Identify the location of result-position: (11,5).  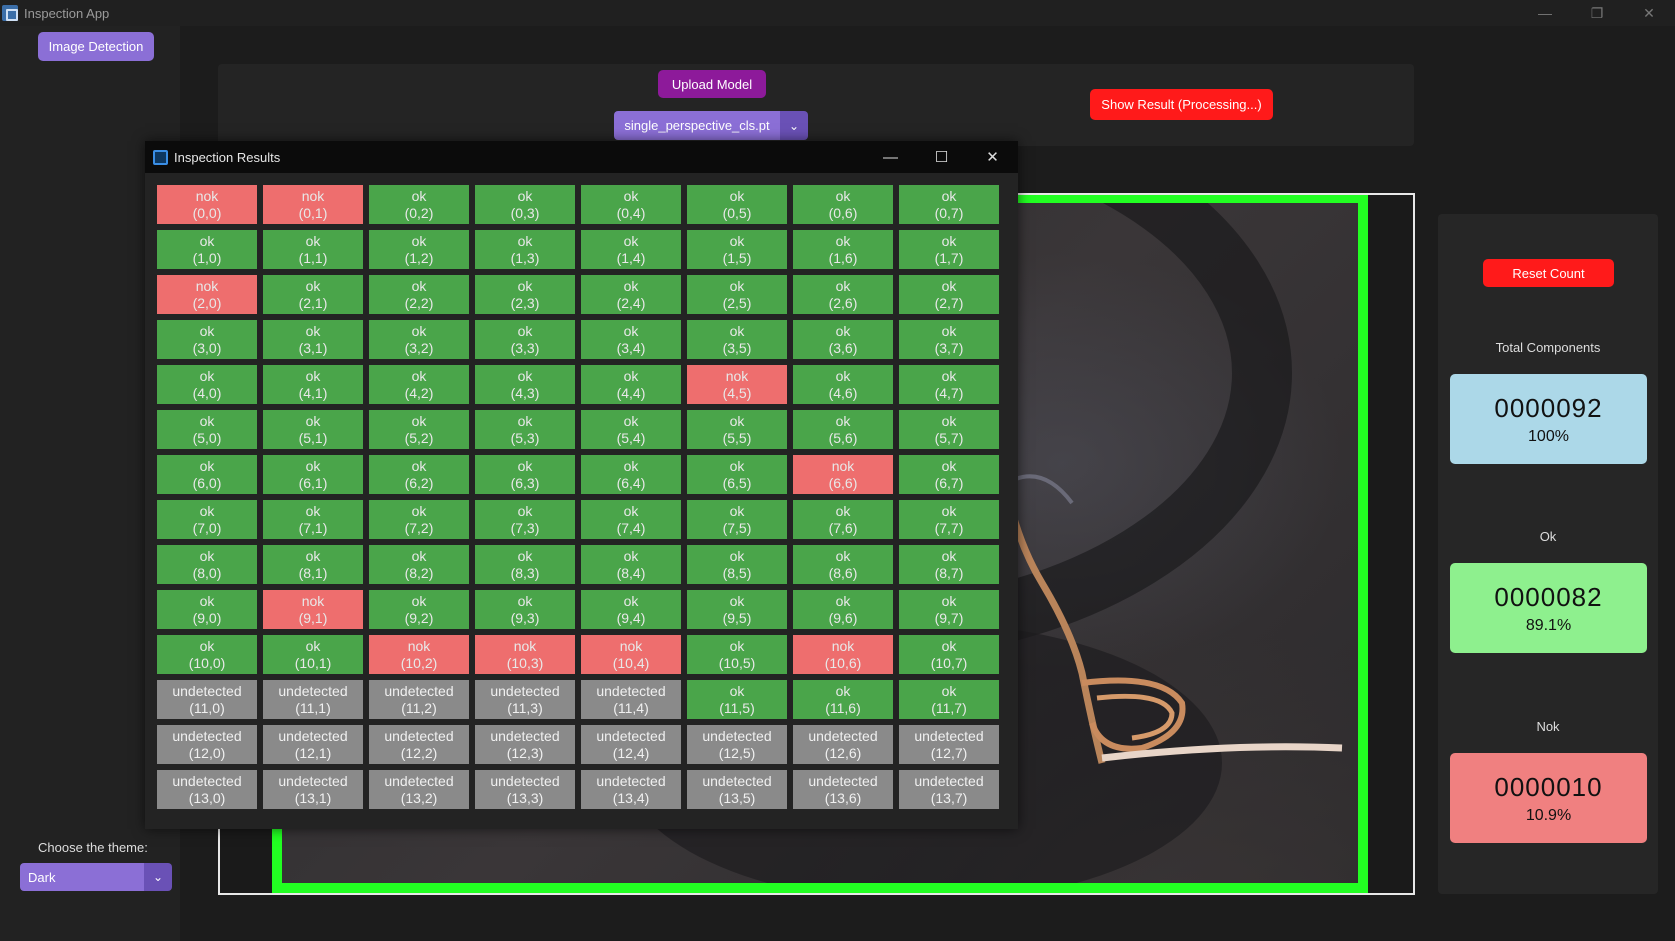
(737, 707).